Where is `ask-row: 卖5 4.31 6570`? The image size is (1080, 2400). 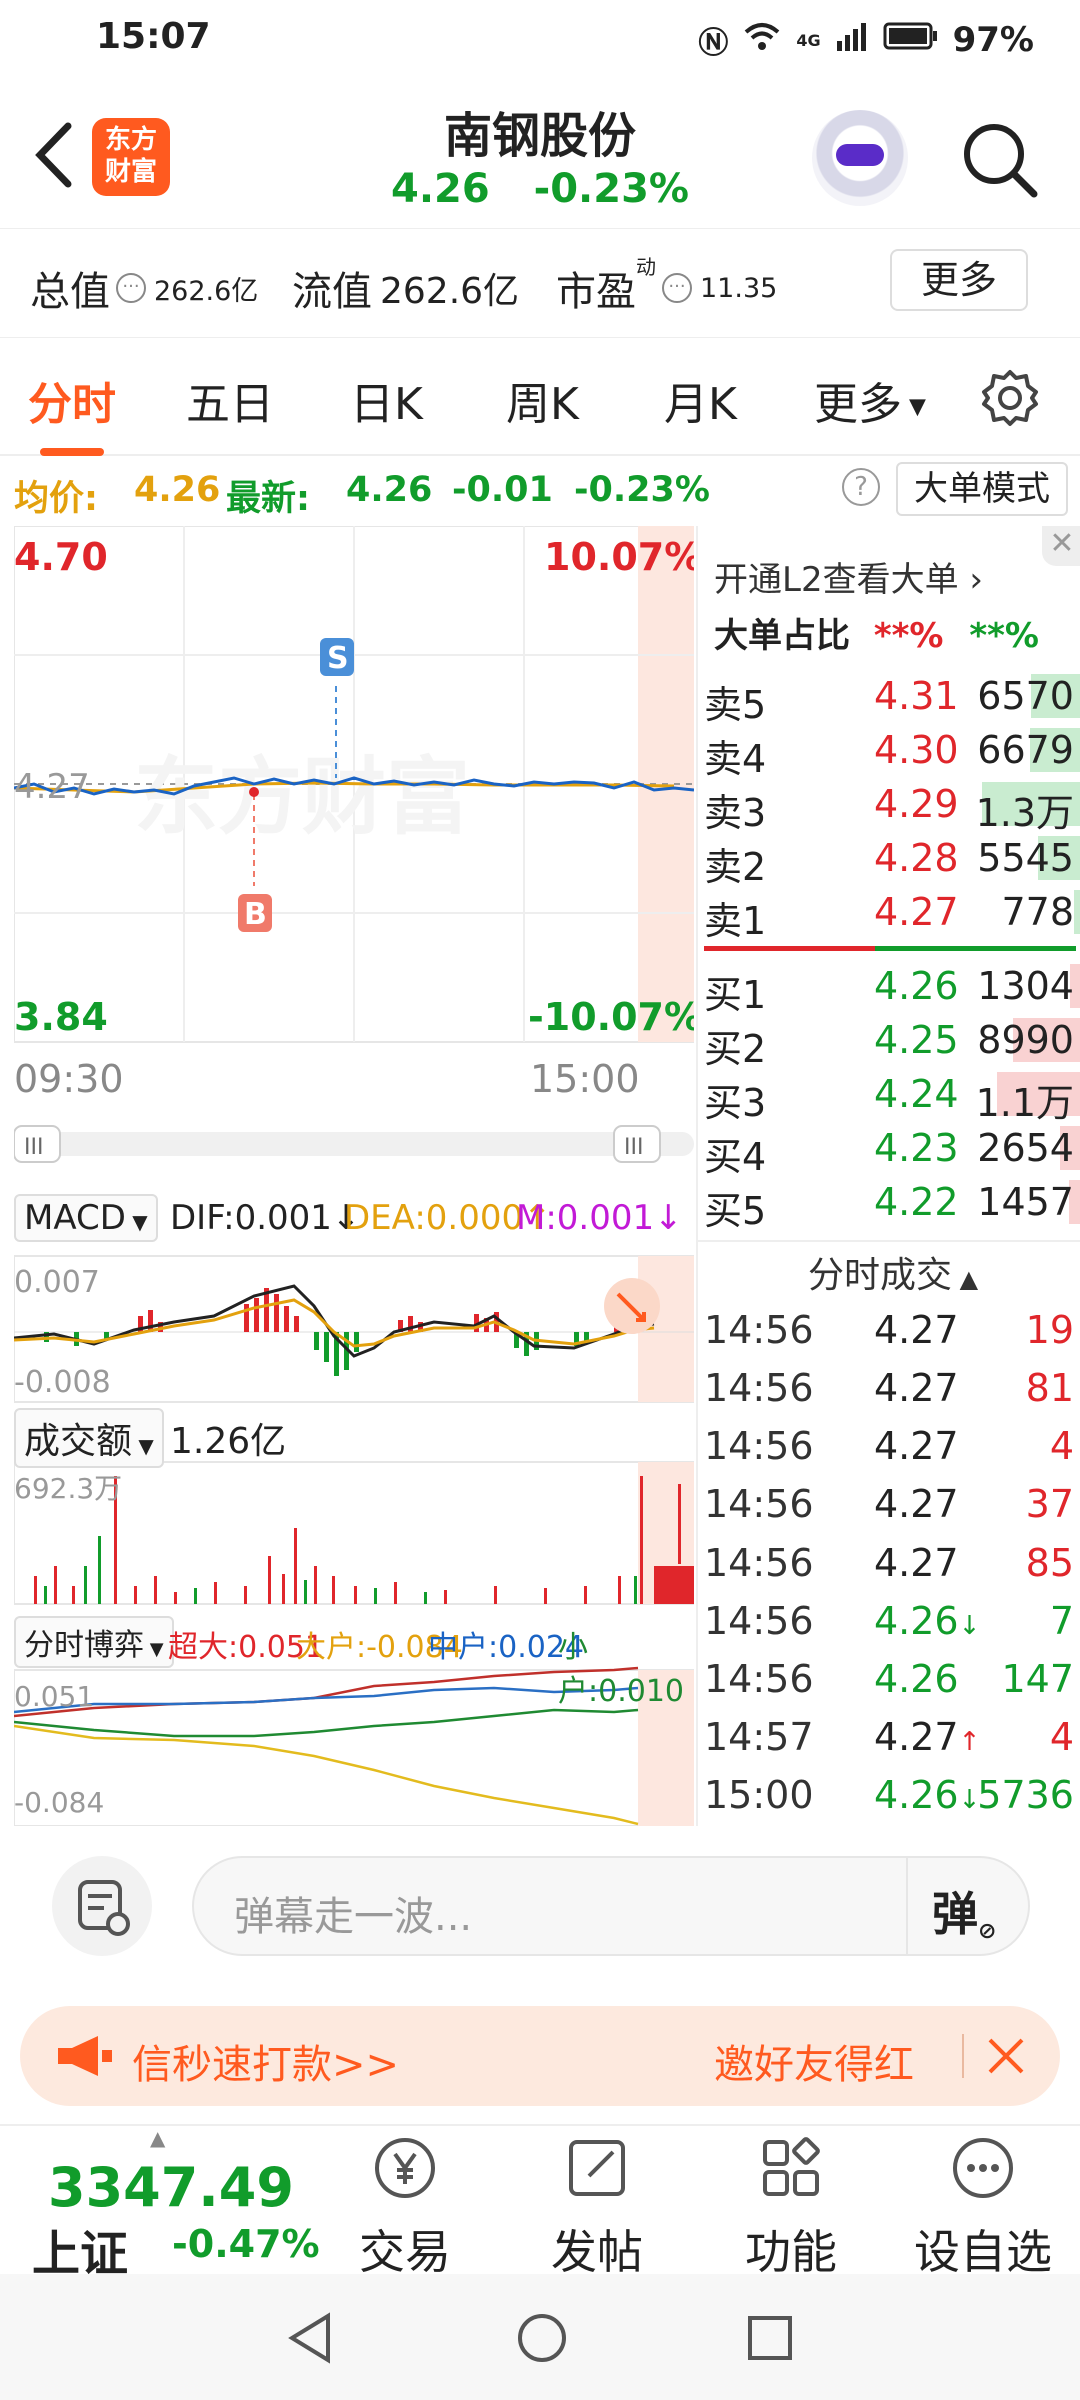
ask-row: 卖5 4.31 6570 is located at coordinates (889, 697).